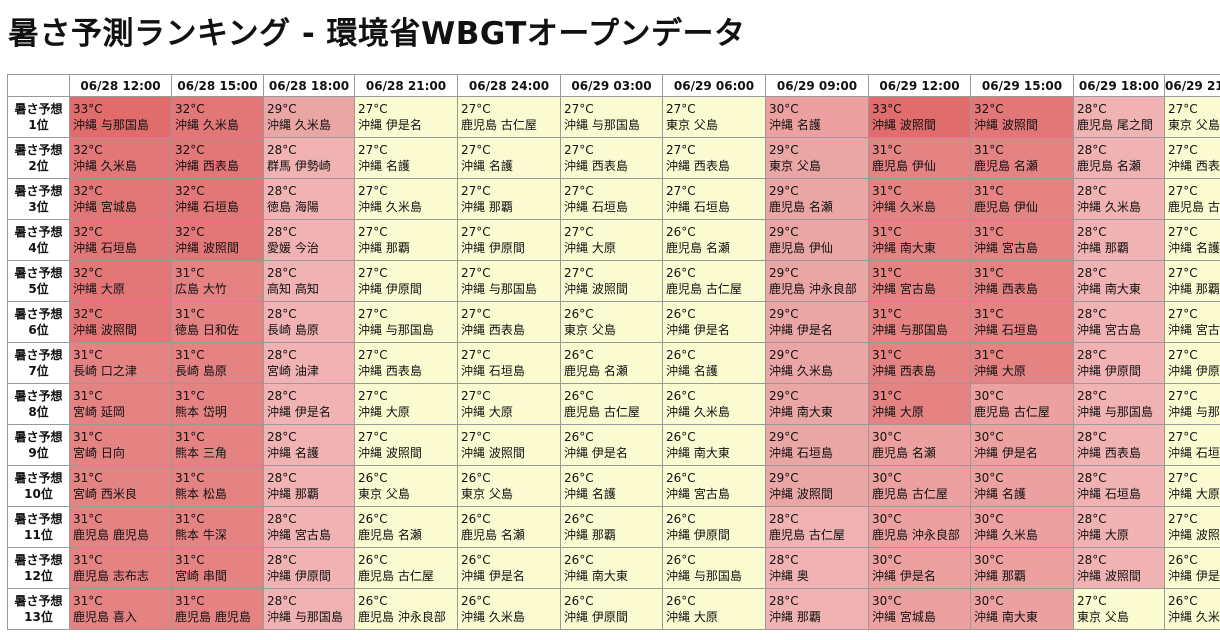  Describe the element at coordinates (817, 527) in the screenshot. I see `forecast-cell: 28°C 鹿児島 古仁屋` at that location.